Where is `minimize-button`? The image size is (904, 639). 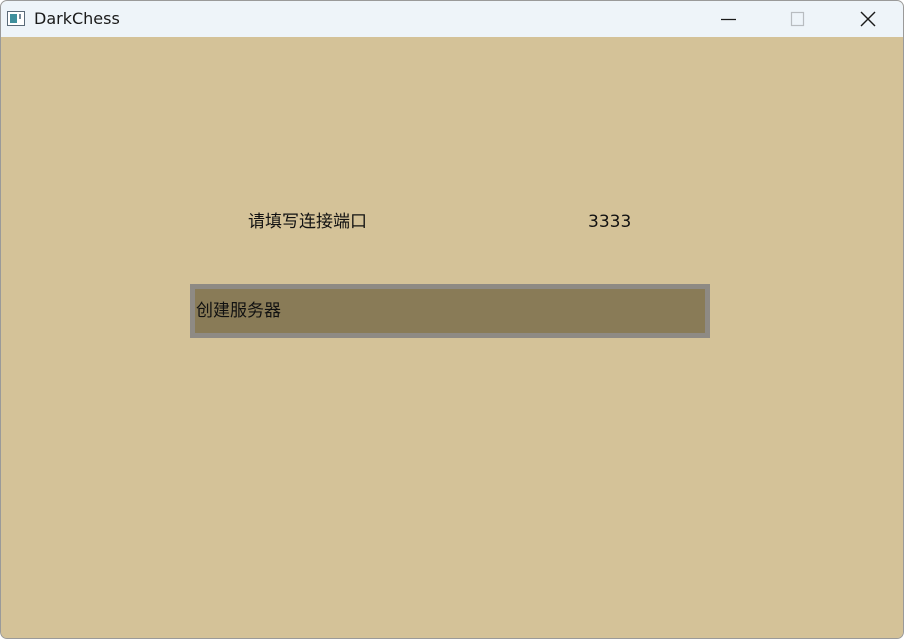 minimize-button is located at coordinates (728, 19).